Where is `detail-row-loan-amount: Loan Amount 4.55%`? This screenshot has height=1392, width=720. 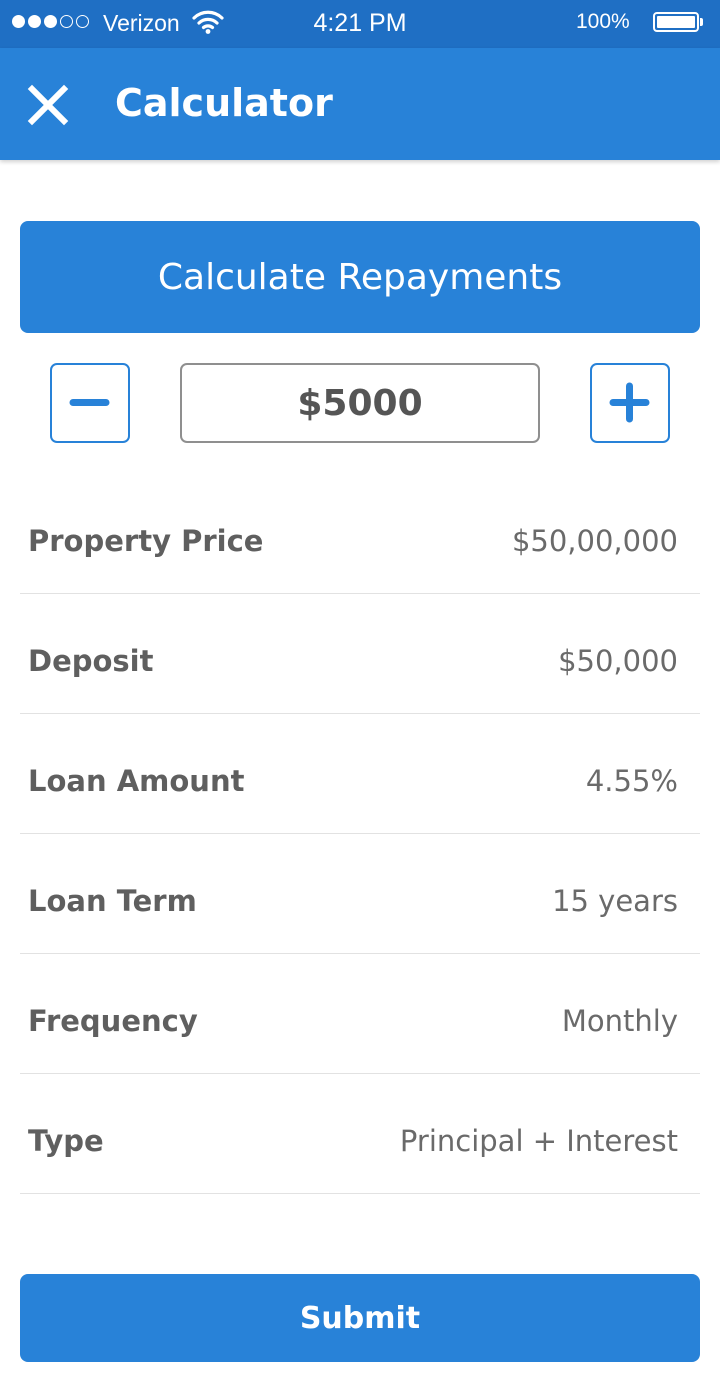
detail-row-loan-amount: Loan Amount 4.55% is located at coordinates (360, 774).